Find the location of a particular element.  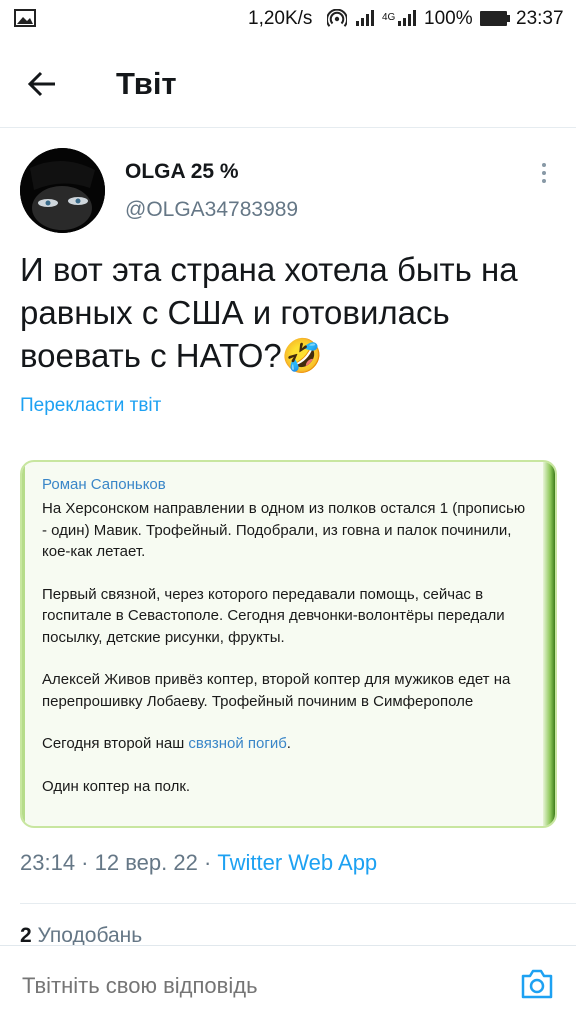

author-handle: @OLGA34783989 is located at coordinates (211, 210).